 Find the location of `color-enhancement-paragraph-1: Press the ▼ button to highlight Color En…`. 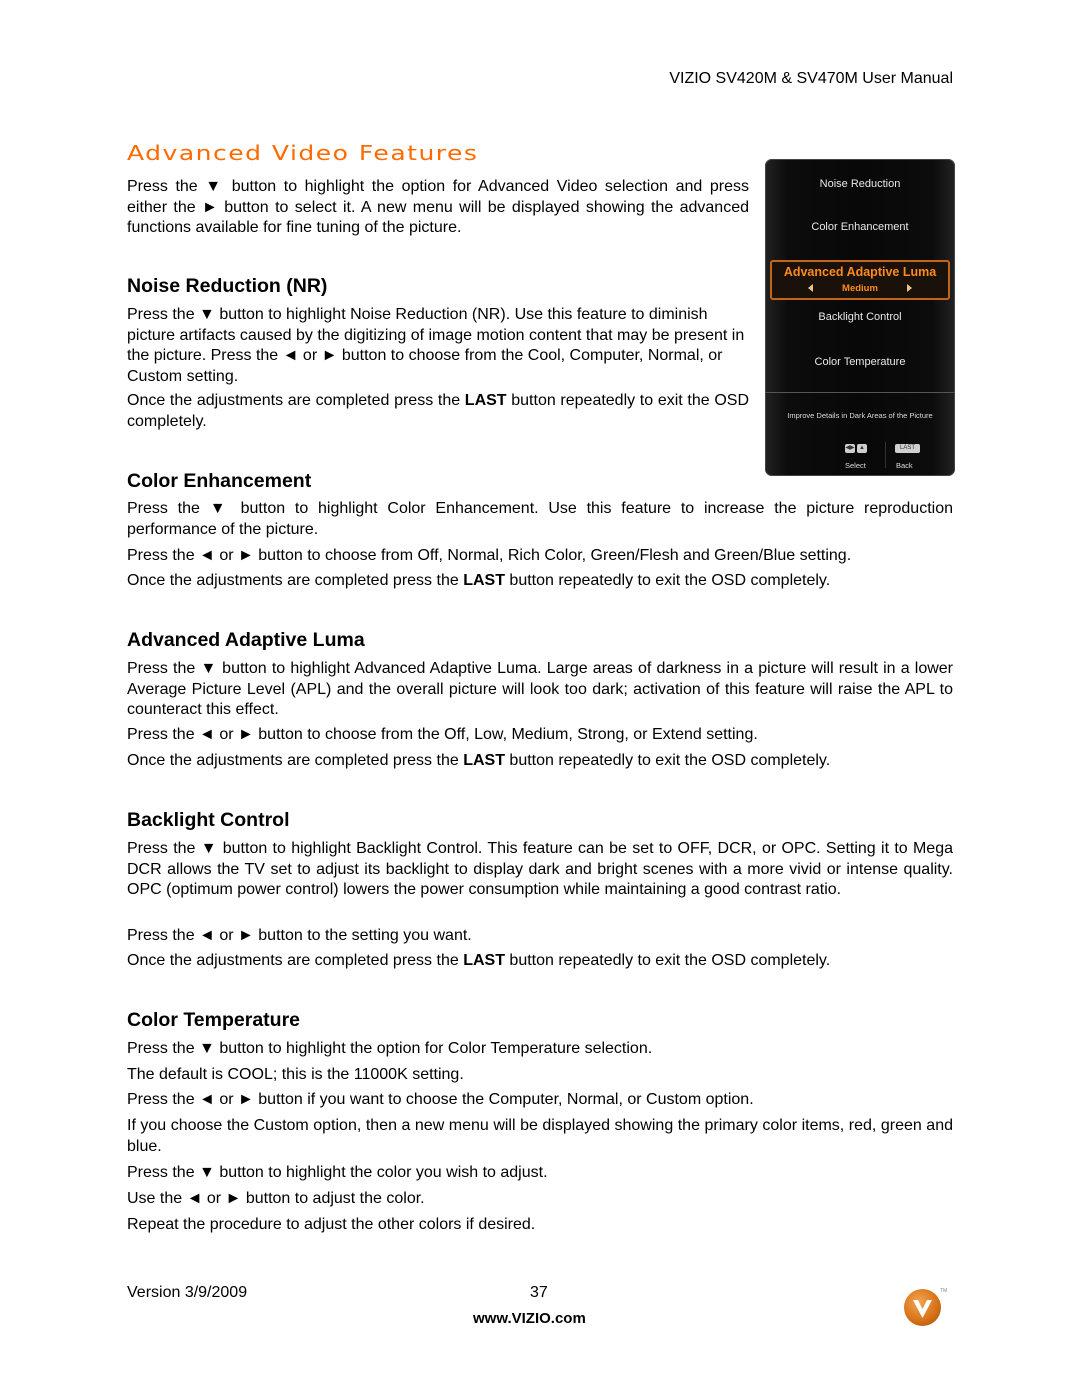

color-enhancement-paragraph-1: Press the ▼ button to highlight Color En… is located at coordinates (540, 519).